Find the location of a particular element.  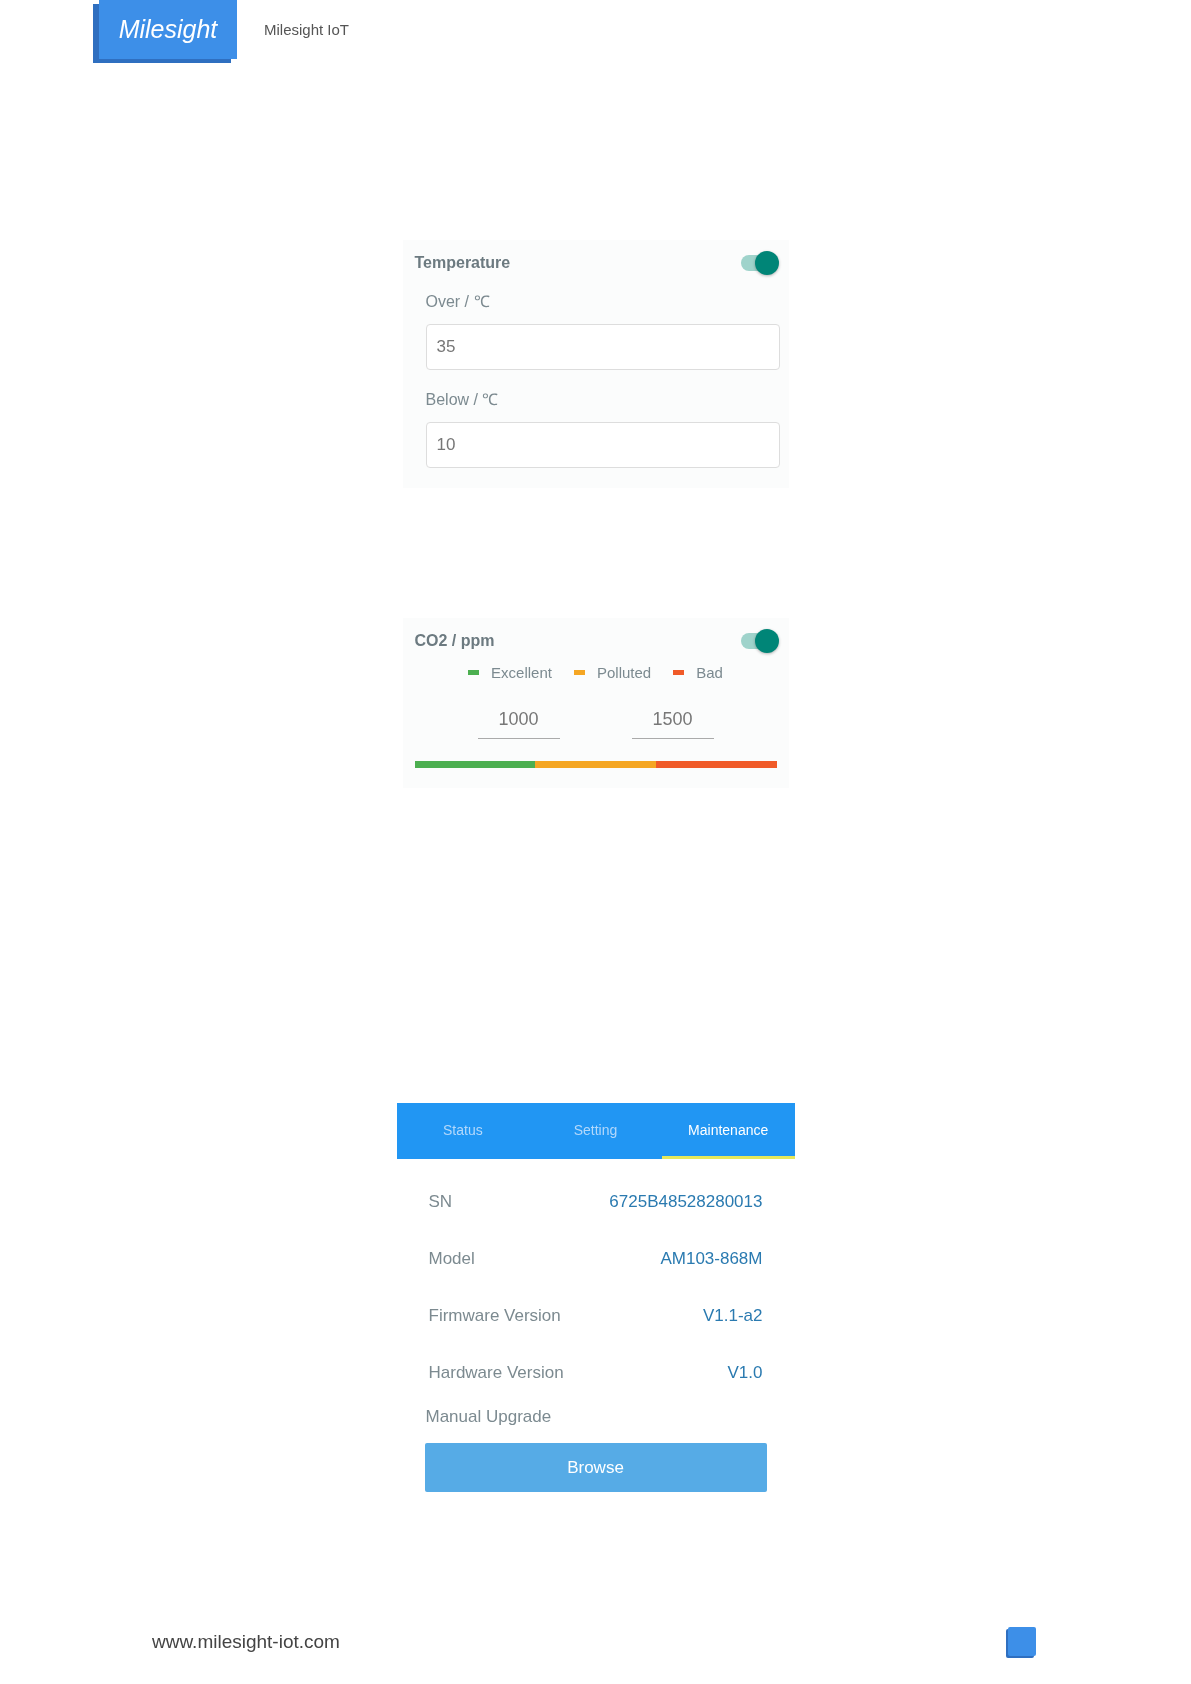

browse-button: Browse is located at coordinates (595, 1467).